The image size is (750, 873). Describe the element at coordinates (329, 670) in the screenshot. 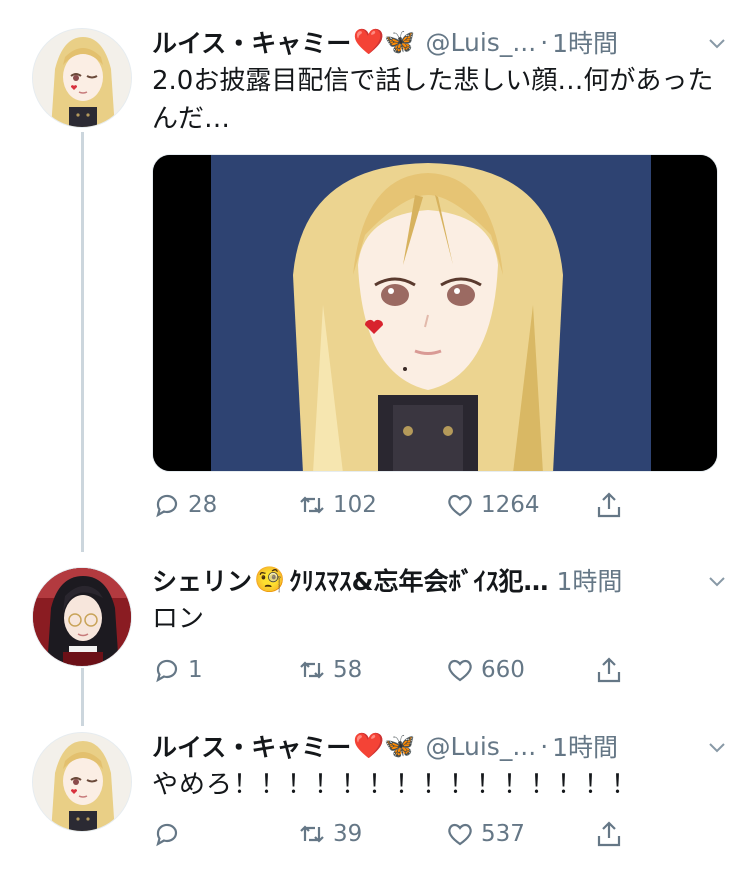

I see `retweet-button: 58` at that location.